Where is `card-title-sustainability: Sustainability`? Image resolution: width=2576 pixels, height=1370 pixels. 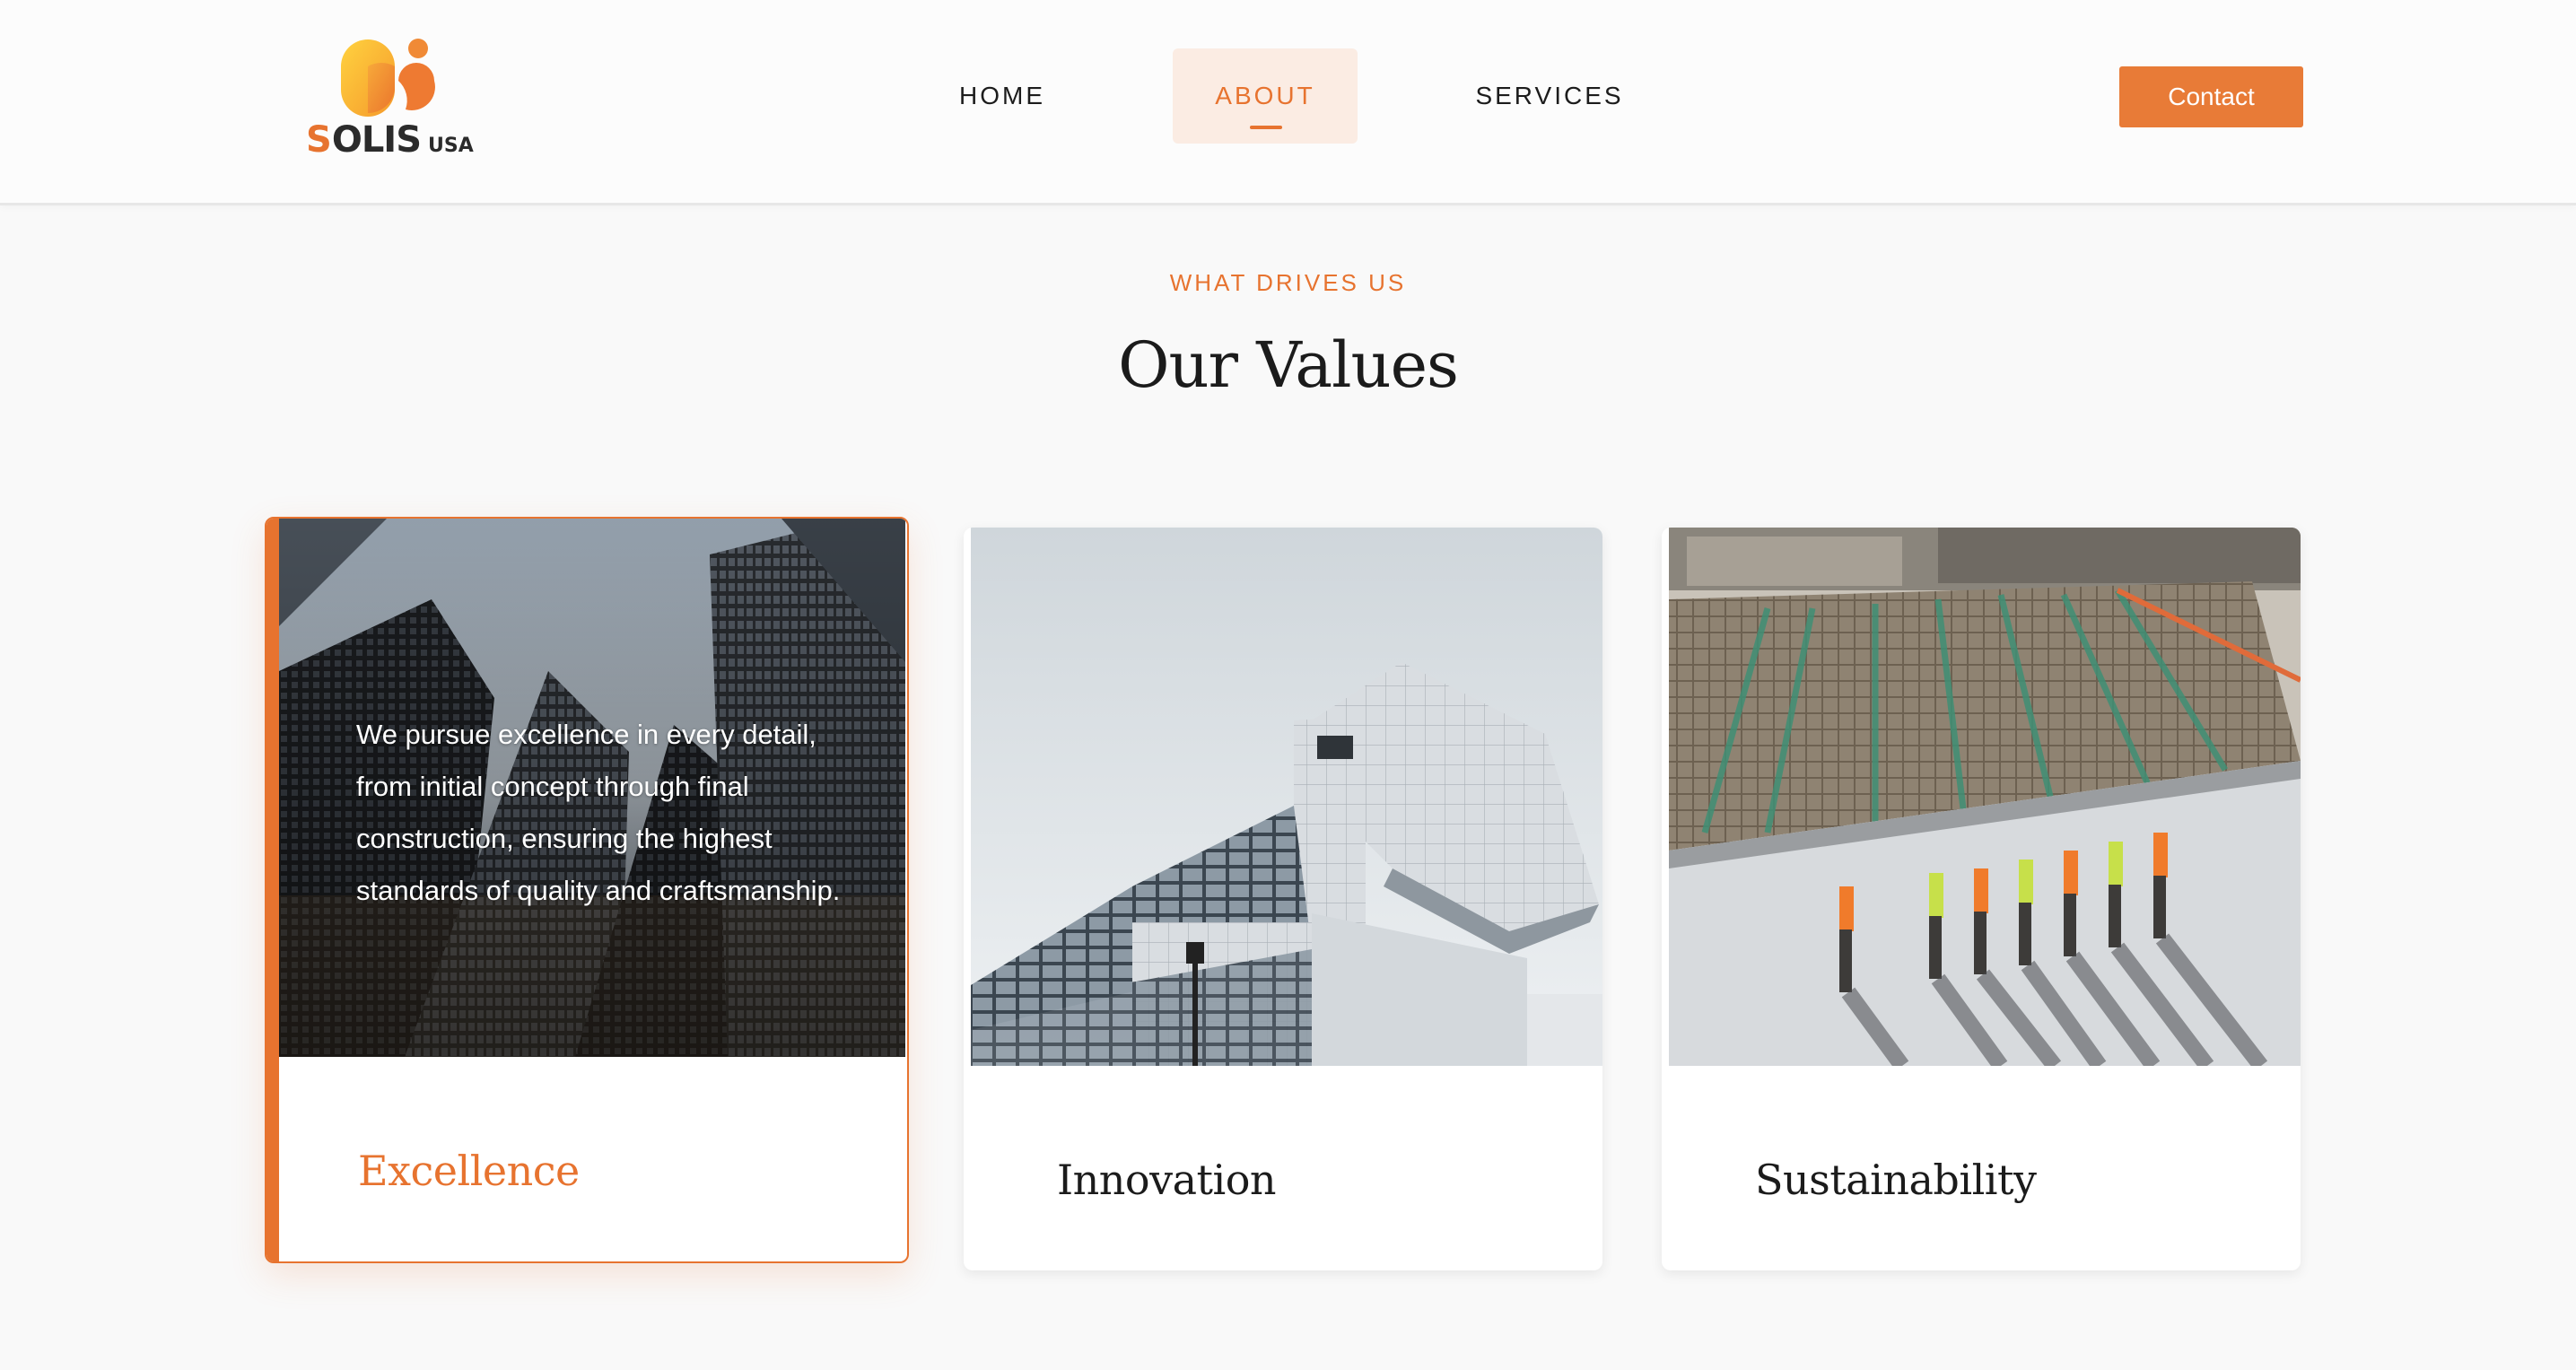 card-title-sustainability: Sustainability is located at coordinates (1896, 1180).